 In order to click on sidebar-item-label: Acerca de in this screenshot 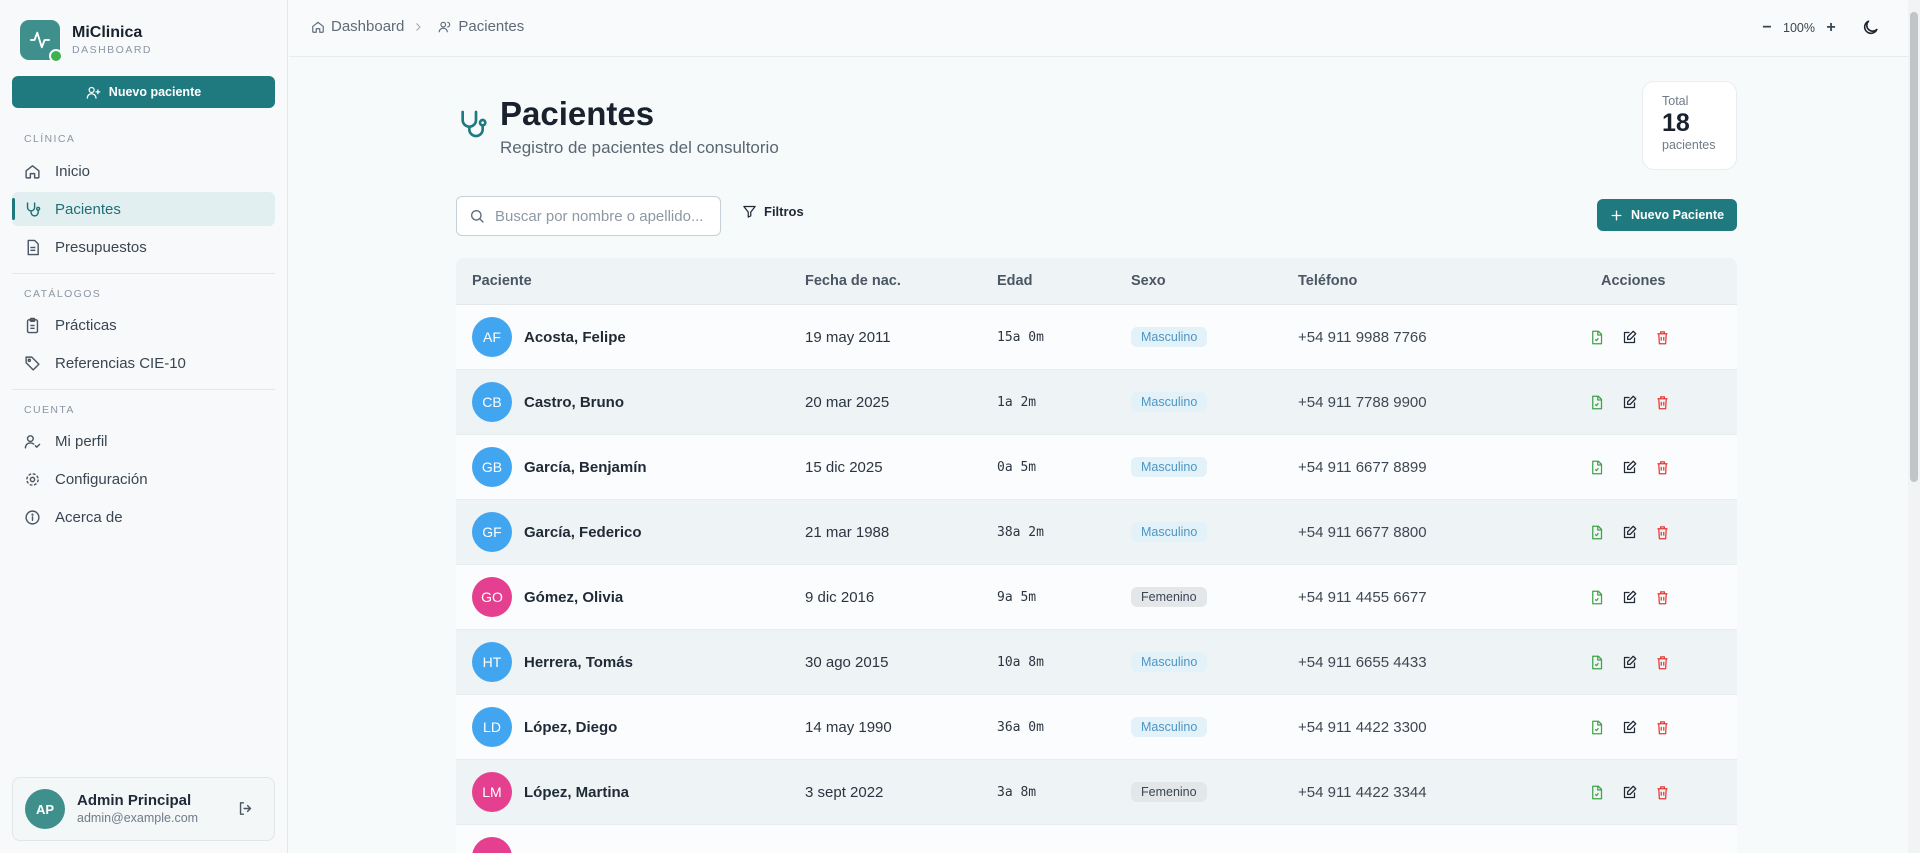, I will do `click(89, 517)`.